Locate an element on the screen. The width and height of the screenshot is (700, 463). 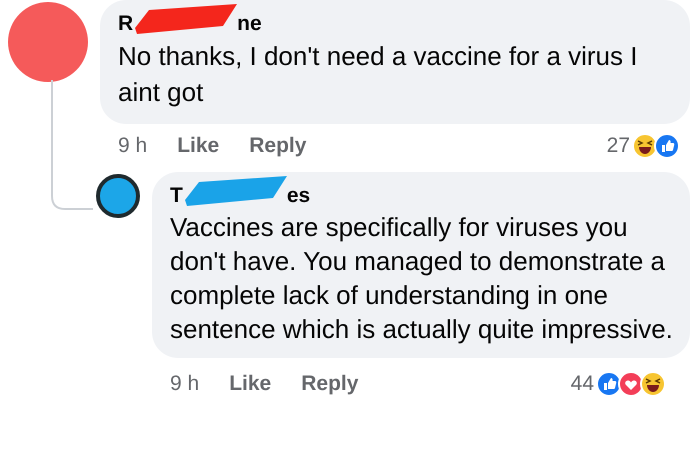
reaction-count: 27 is located at coordinates (618, 146).